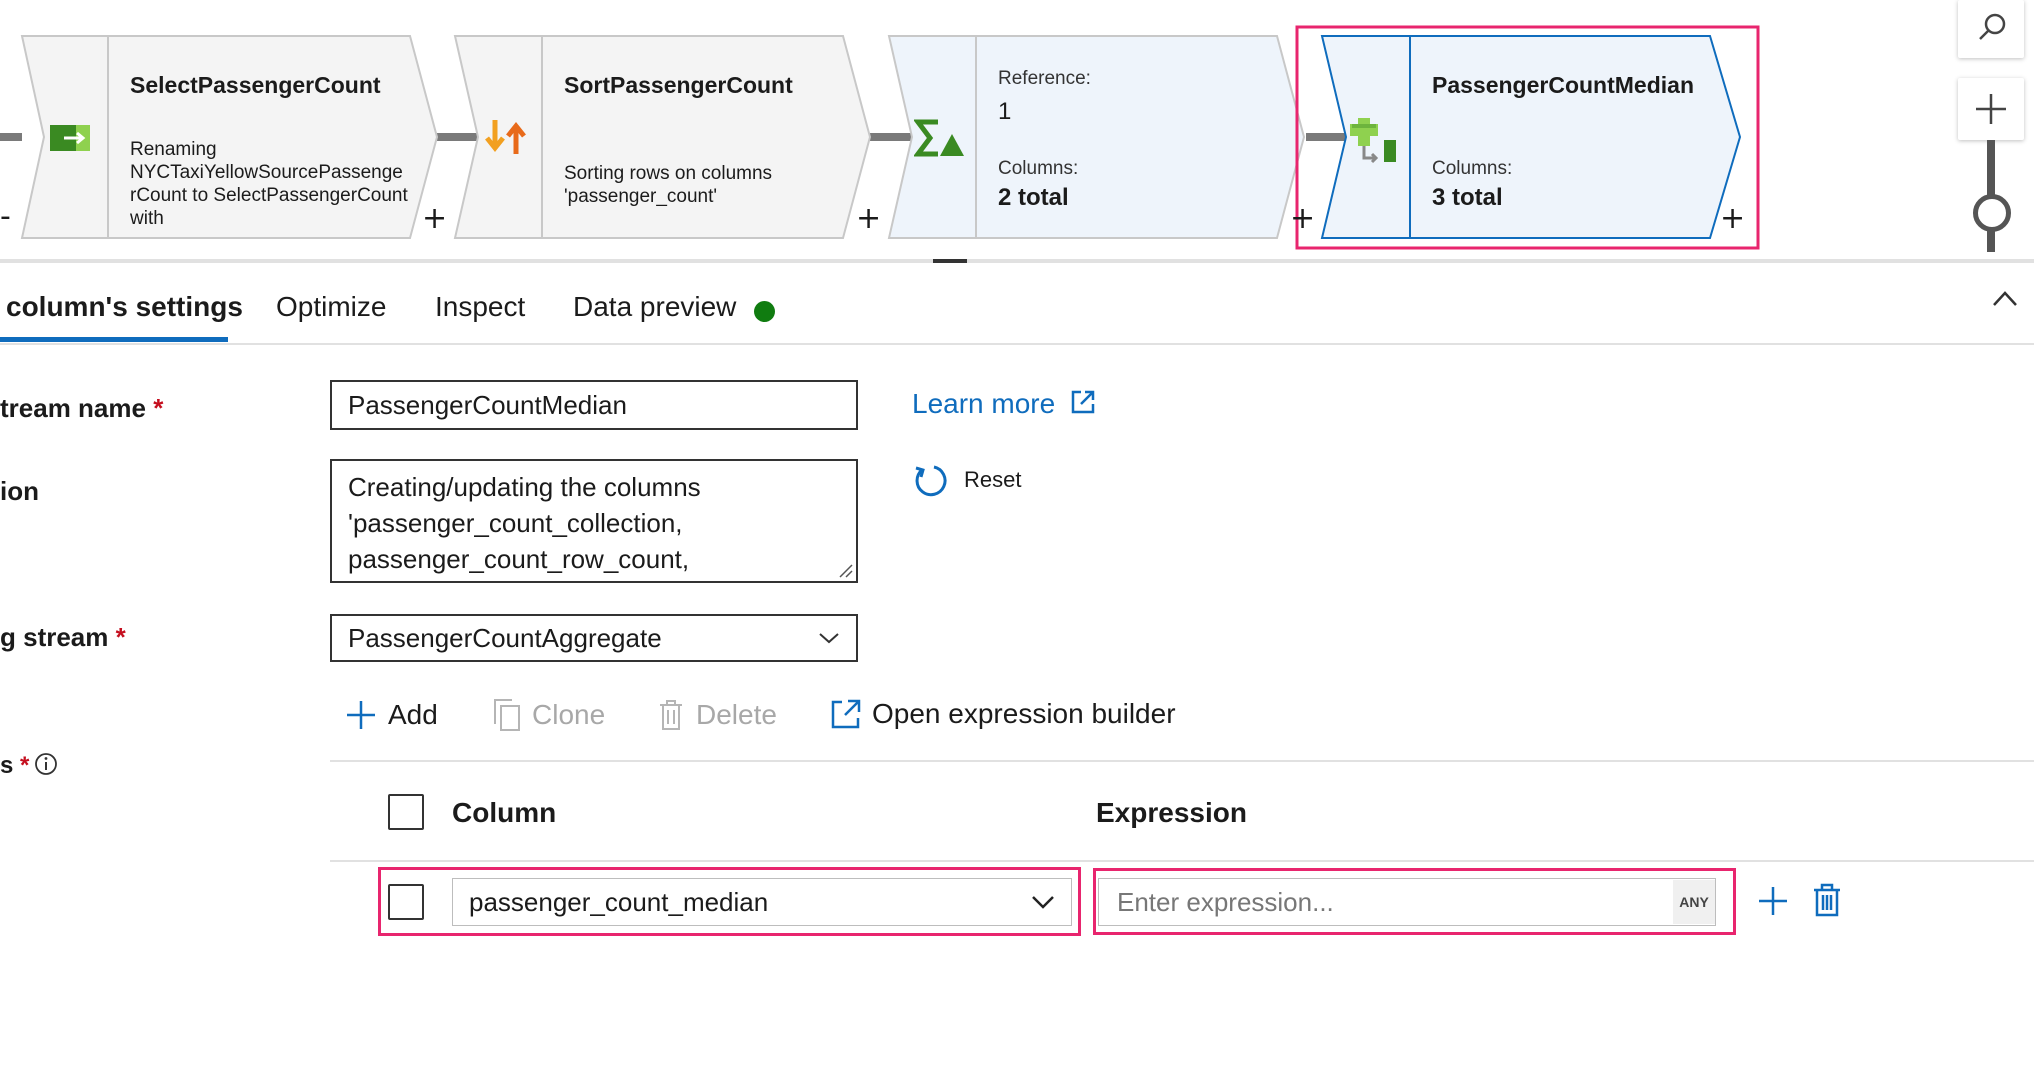 The image size is (2034, 1088). I want to click on column-name-select: passenger_count_median, so click(762, 902).